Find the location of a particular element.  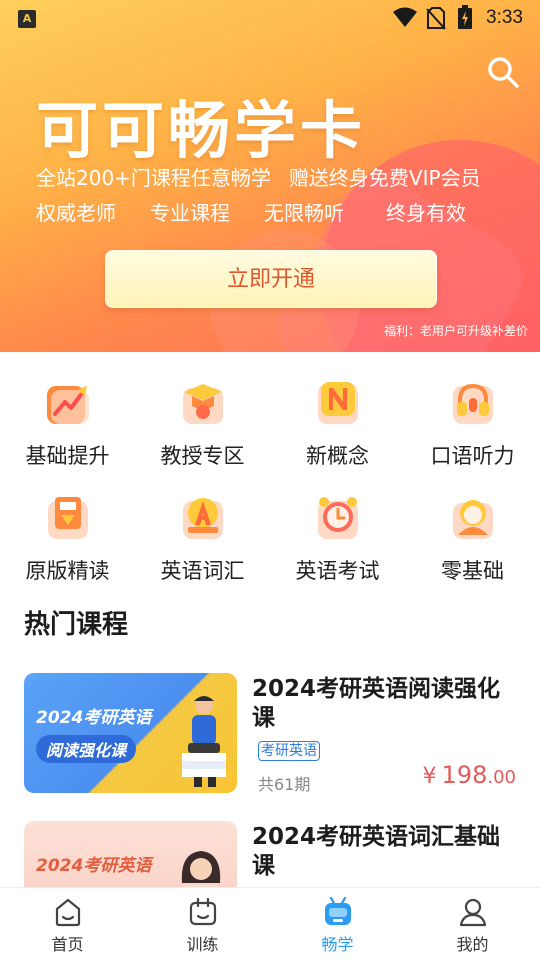

category-original-reading: 原版精读 is located at coordinates (67, 539).